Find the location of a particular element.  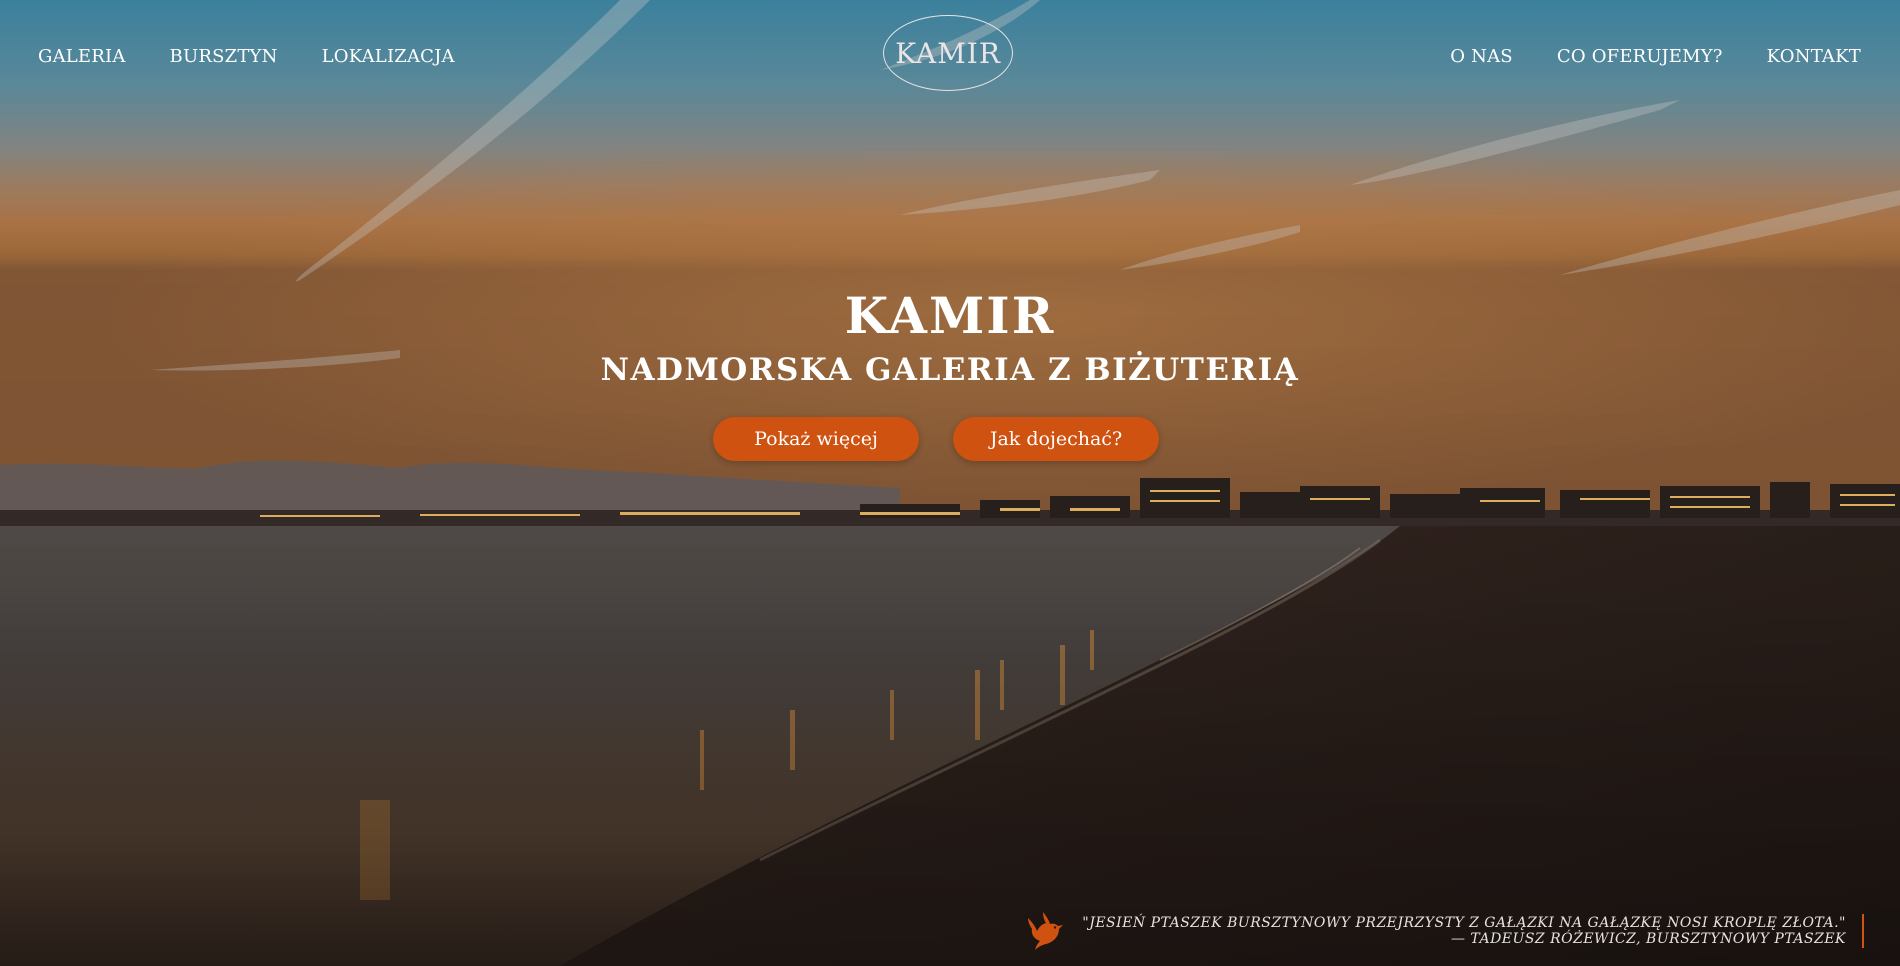

directions-button: Jak dojechać? is located at coordinates (1056, 439).